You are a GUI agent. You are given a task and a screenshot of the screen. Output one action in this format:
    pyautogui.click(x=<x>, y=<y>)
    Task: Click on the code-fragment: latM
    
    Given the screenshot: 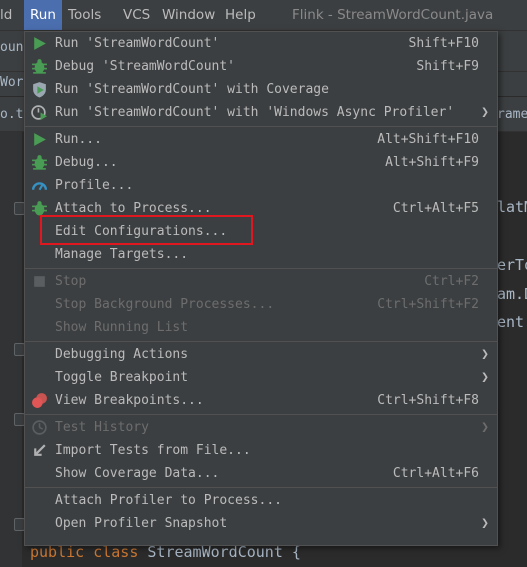 What is the action you would take?
    pyautogui.click(x=512, y=207)
    